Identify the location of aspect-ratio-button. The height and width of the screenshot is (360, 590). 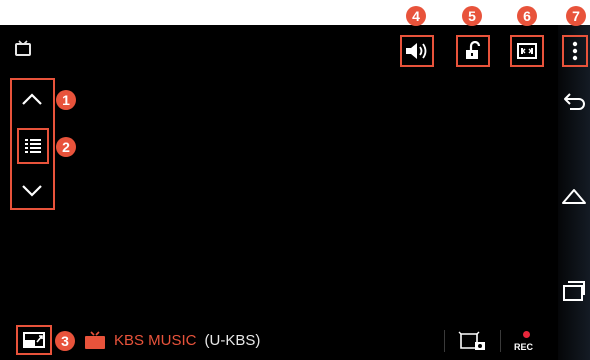
(527, 51).